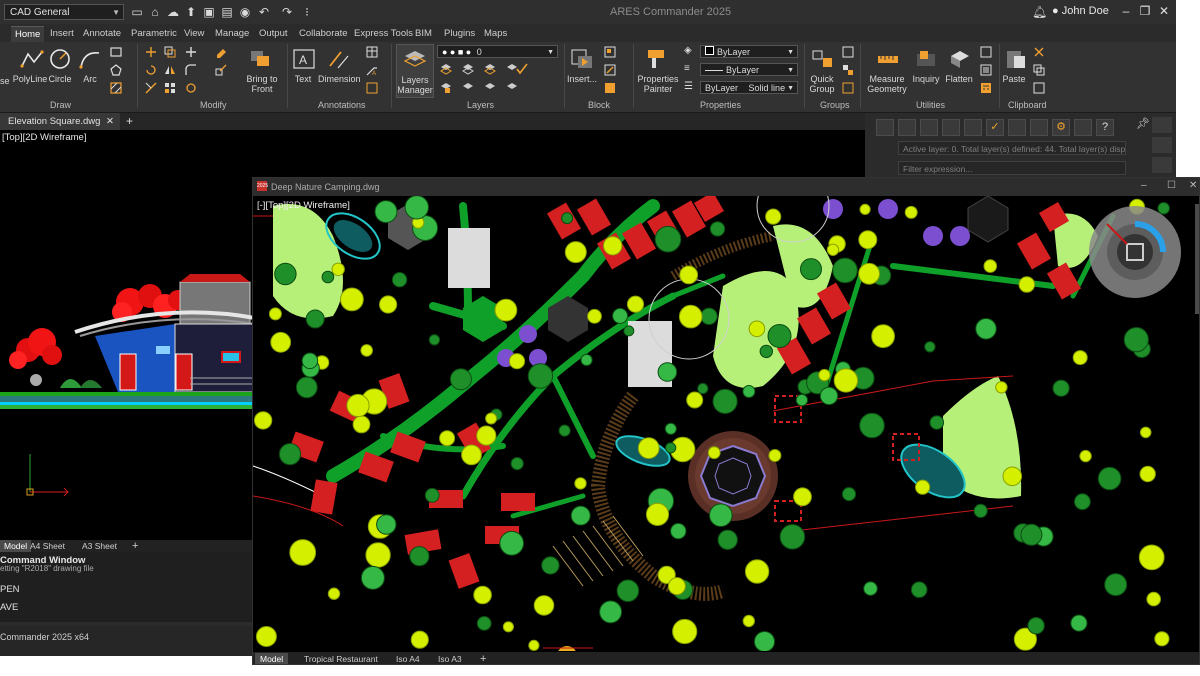  I want to click on mirror-icon, so click(170, 70).